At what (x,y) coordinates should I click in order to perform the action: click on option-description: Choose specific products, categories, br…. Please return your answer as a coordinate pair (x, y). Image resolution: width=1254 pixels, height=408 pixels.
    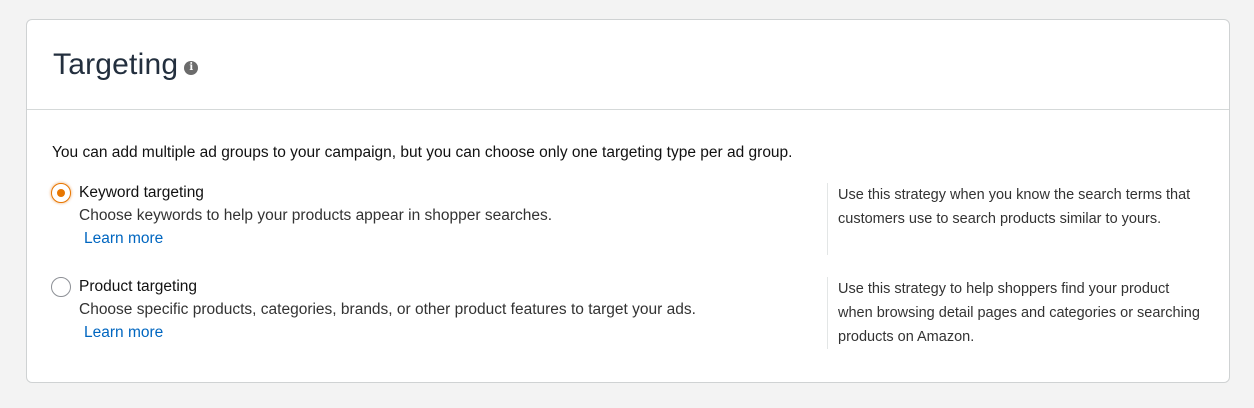
    Looking at the image, I should click on (387, 309).